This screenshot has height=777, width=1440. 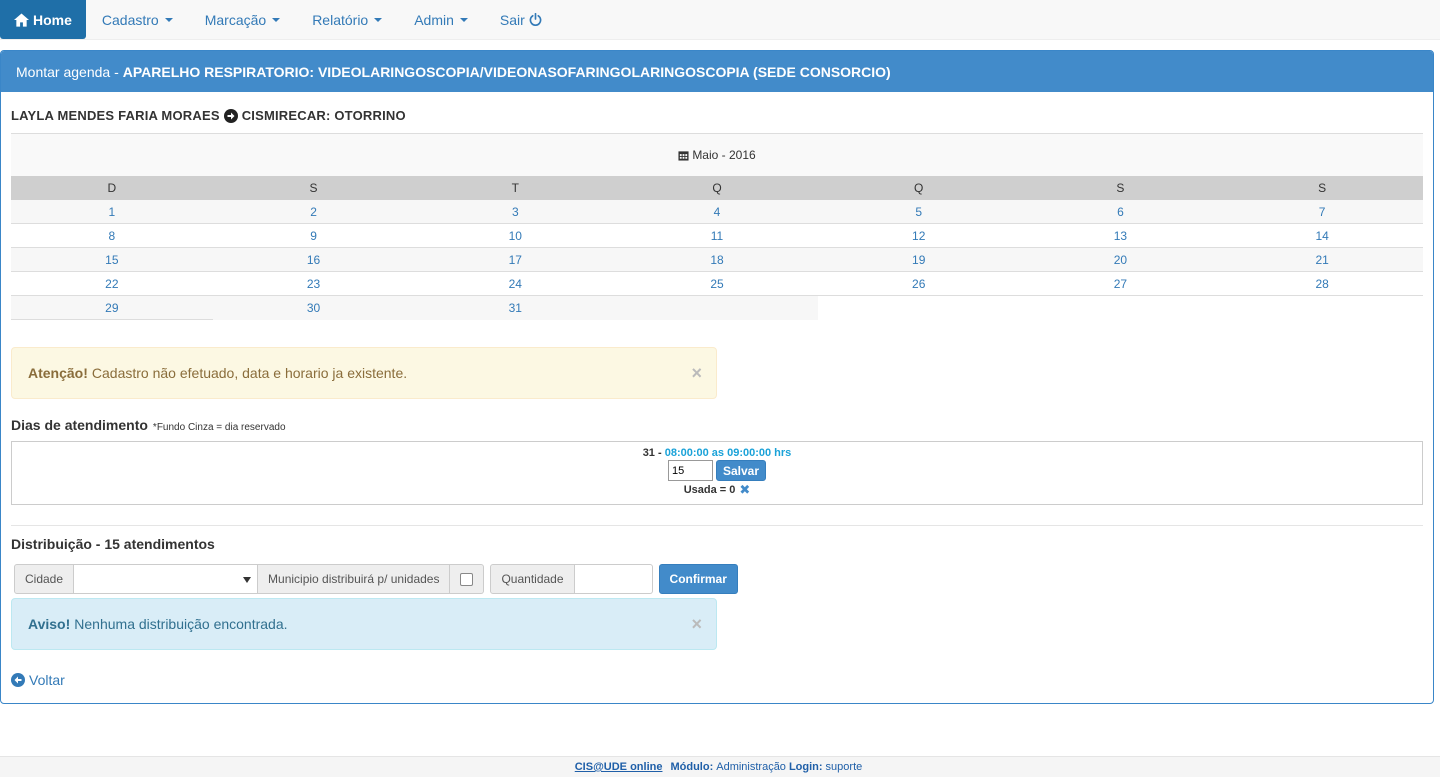 I want to click on slot-used: Usada = 0, so click(x=709, y=490).